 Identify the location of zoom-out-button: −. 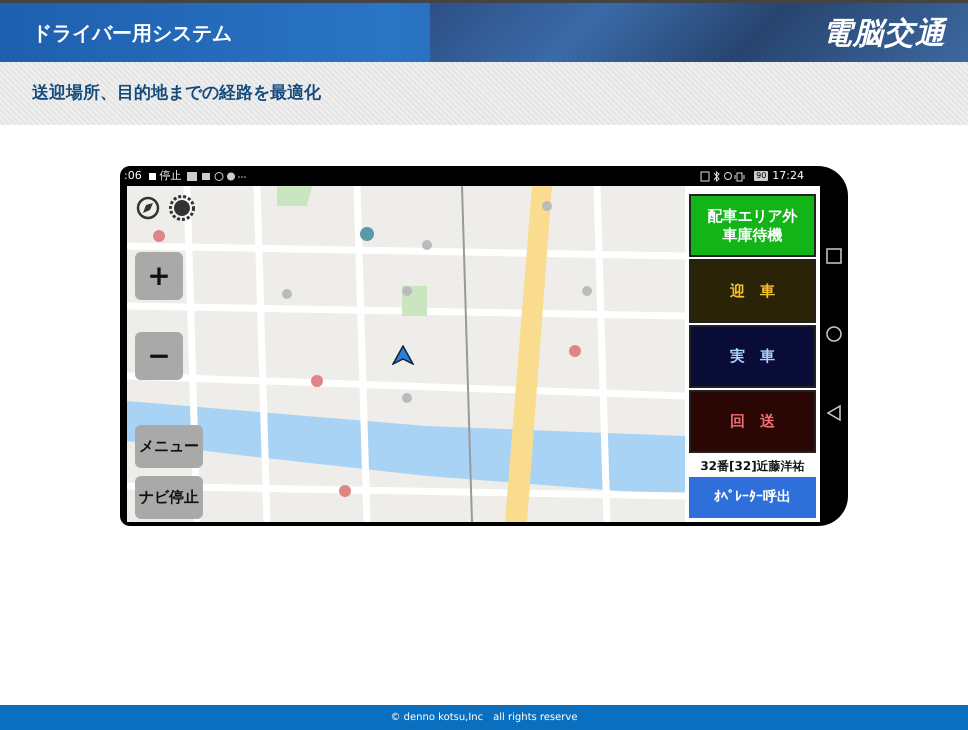
(159, 356).